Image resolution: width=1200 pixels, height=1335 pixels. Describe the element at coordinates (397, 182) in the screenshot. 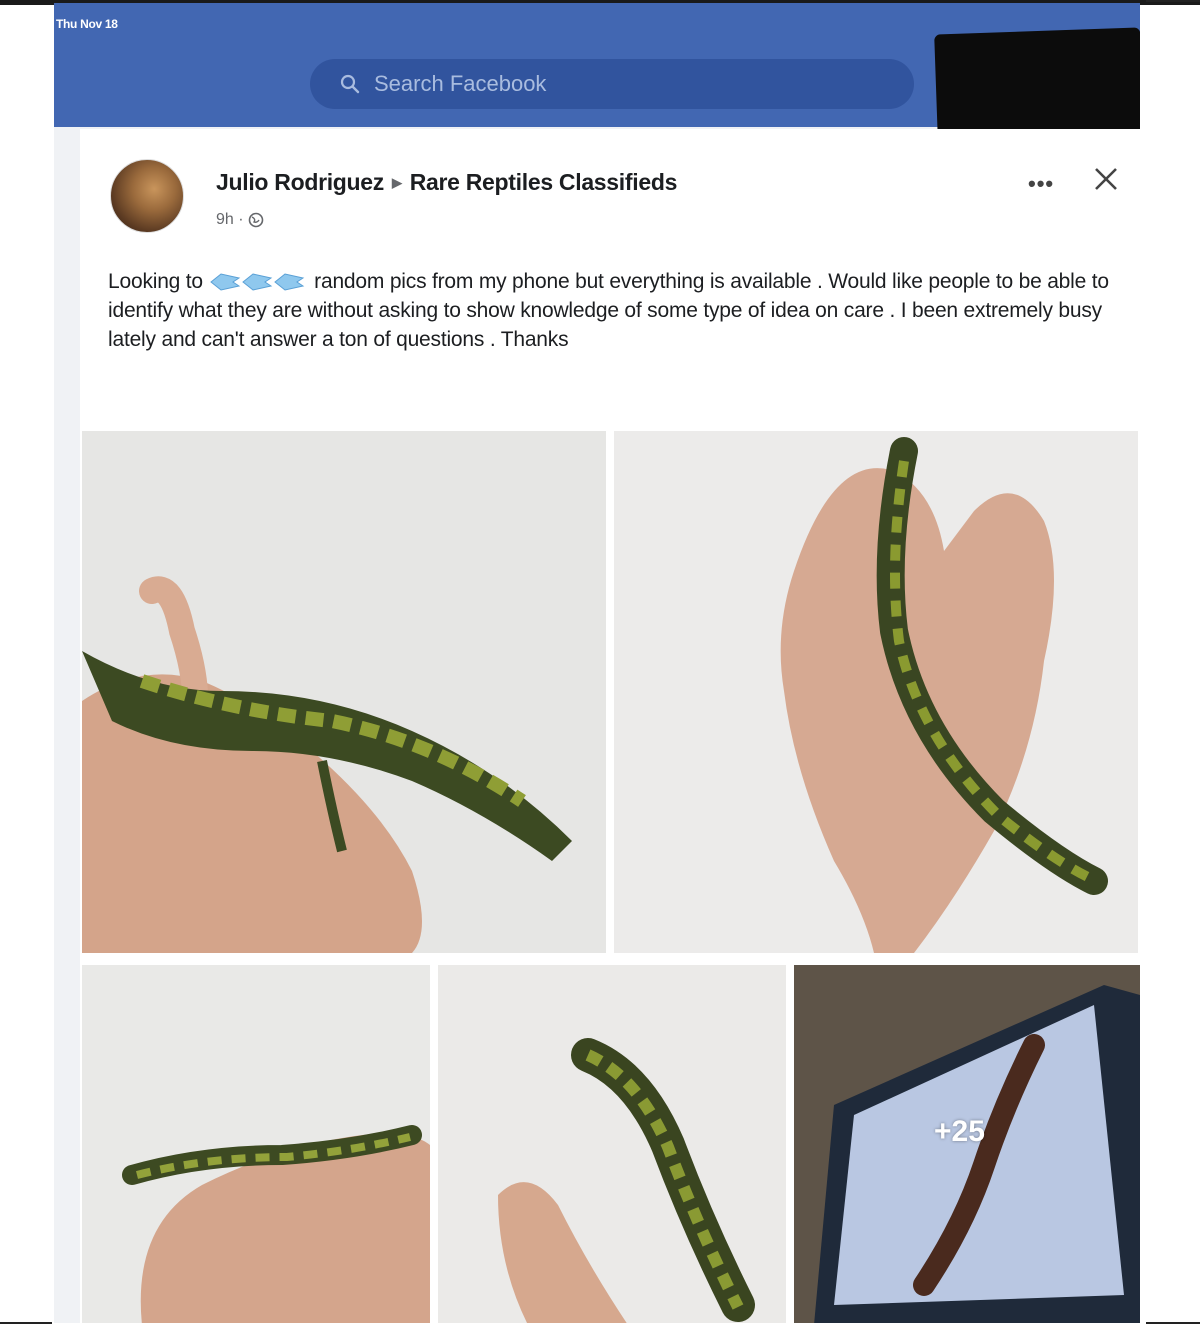

I see `caret-right-icon: ▶` at that location.